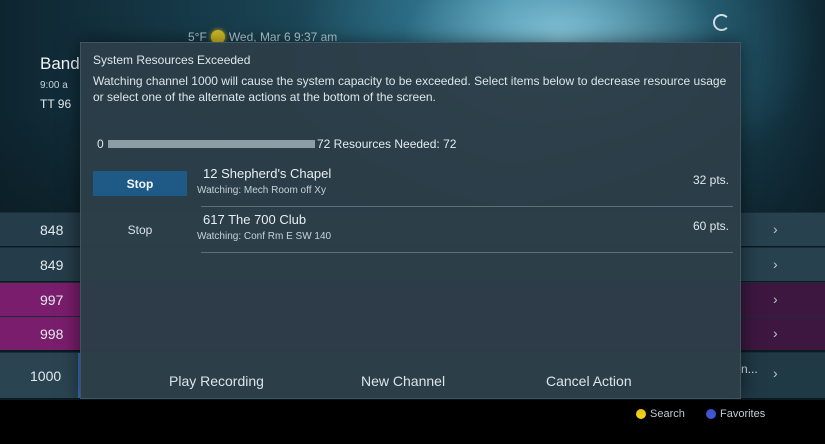 The width and height of the screenshot is (825, 444). Describe the element at coordinates (412, 422) in the screenshot. I see `bottom-bar` at that location.